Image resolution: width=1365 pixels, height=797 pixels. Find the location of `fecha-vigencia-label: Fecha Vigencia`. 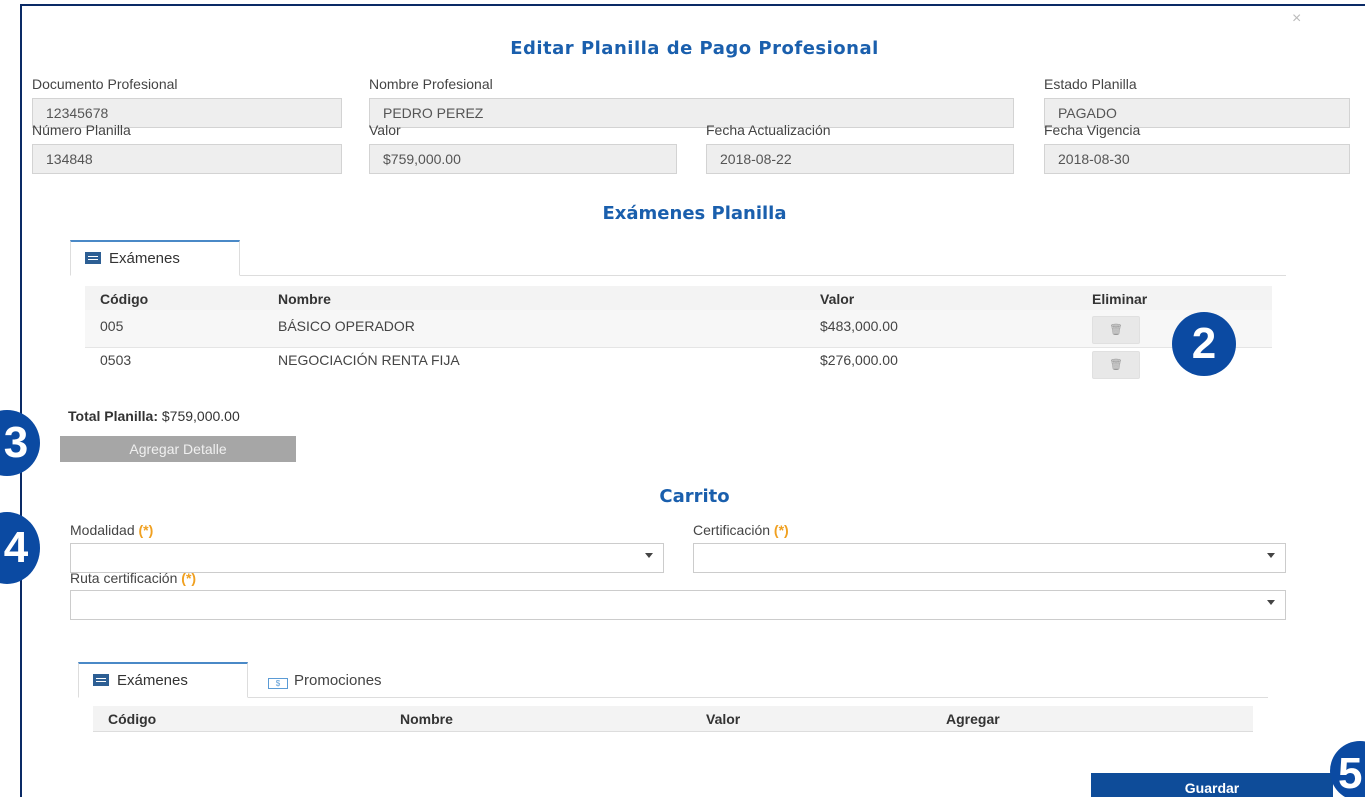

fecha-vigencia-label: Fecha Vigencia is located at coordinates (1092, 130).